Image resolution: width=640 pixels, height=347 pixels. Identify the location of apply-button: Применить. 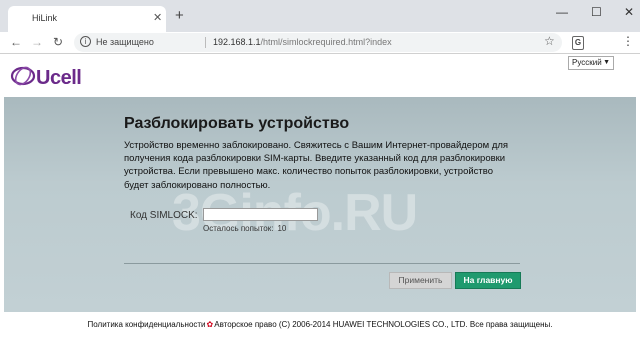
(420, 280).